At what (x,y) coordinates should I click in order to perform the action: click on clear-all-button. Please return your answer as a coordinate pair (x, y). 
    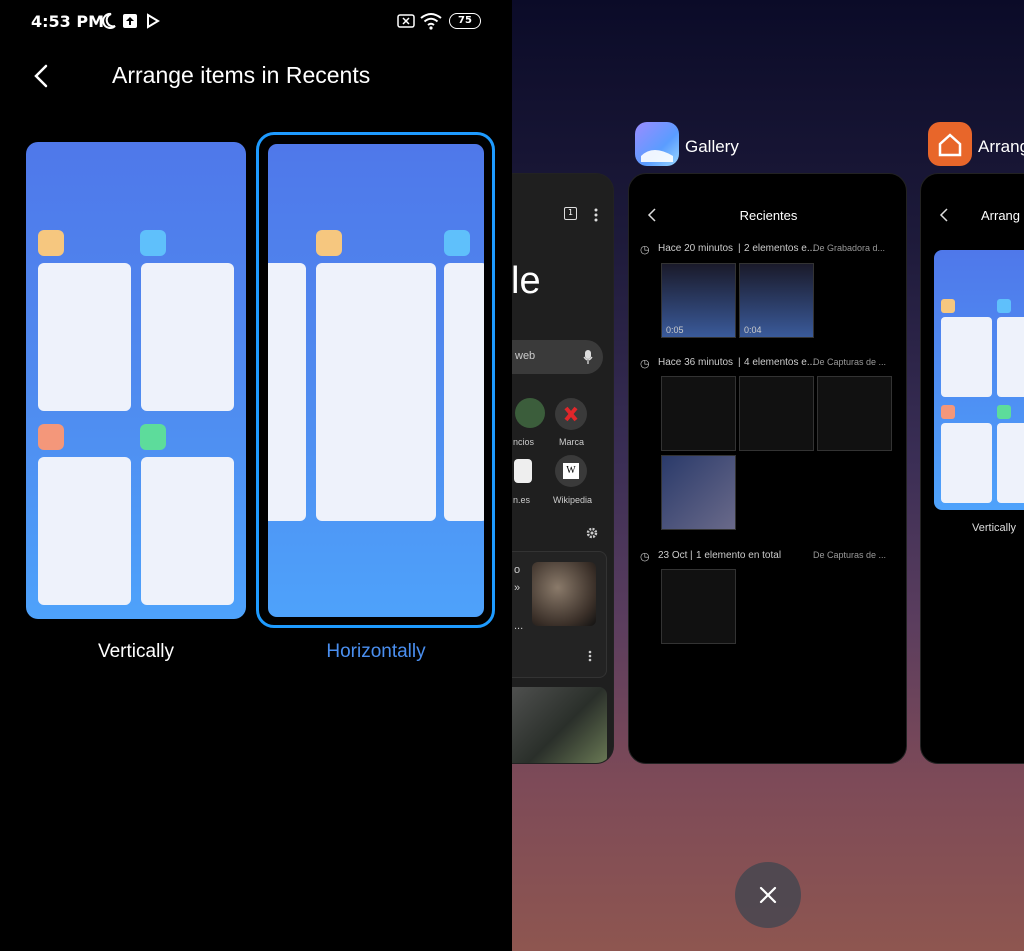
    Looking at the image, I should click on (768, 895).